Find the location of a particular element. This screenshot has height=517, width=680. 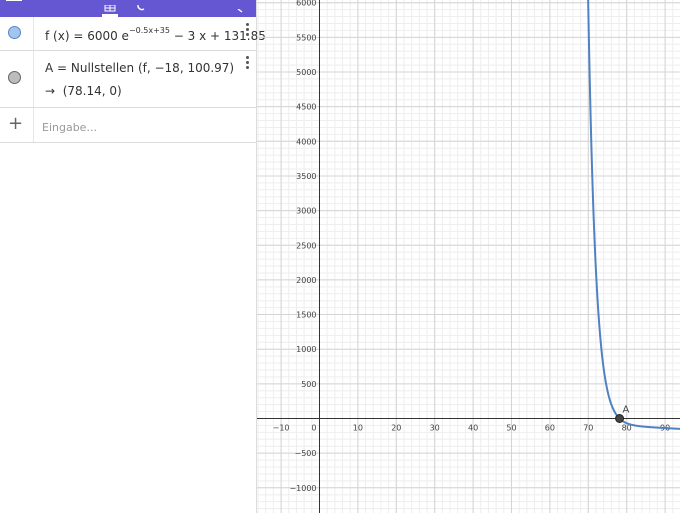

chevron-icon is located at coordinates (240, 10).